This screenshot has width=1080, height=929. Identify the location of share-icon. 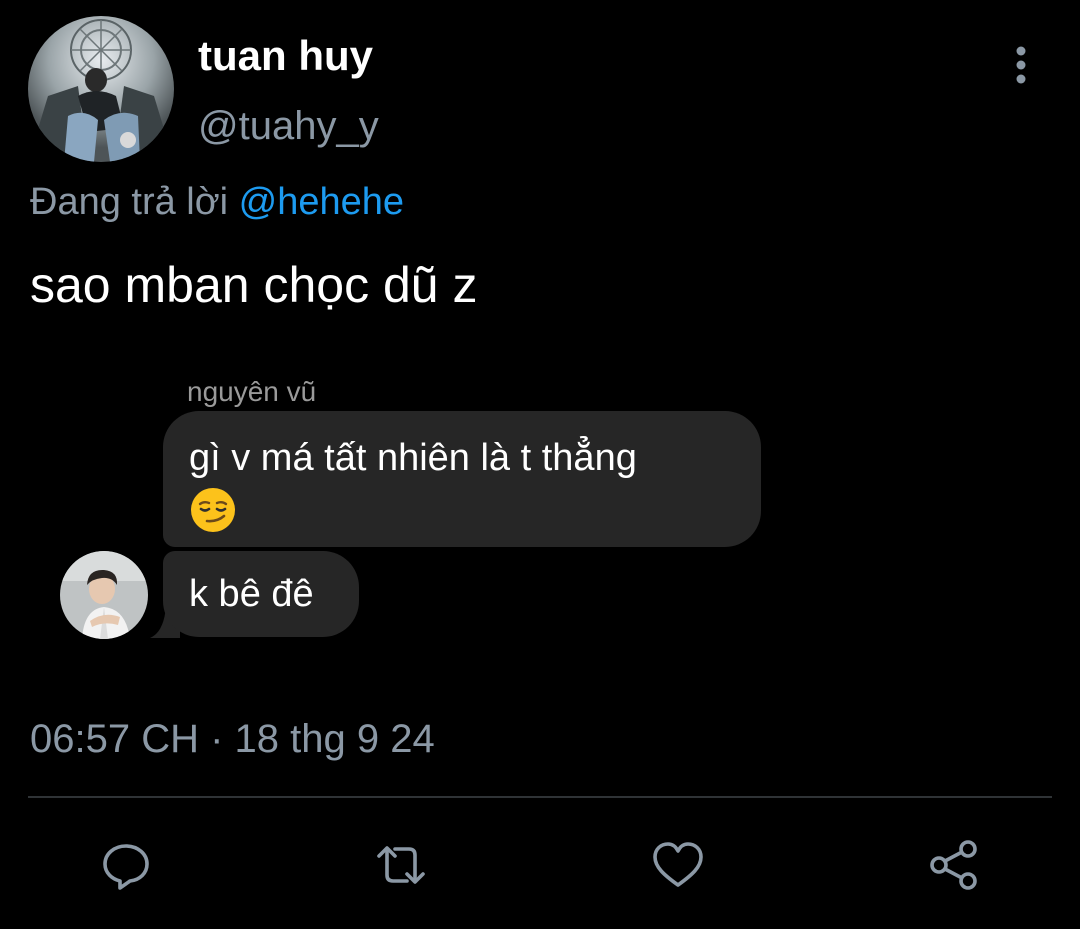
(953, 865).